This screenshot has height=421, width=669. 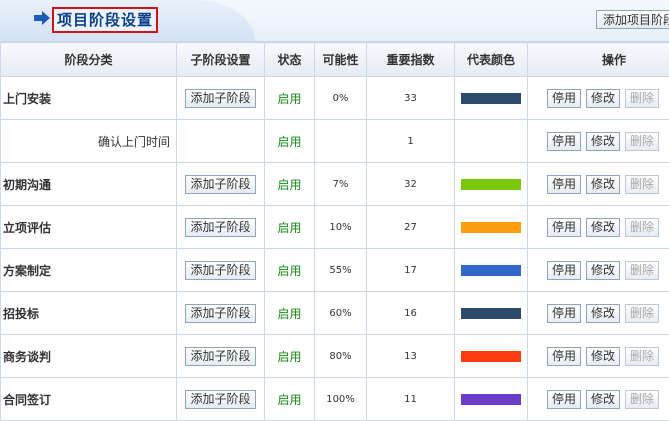 What do you see at coordinates (598, 60) in the screenshot?
I see `col-header-actions: 操作` at bounding box center [598, 60].